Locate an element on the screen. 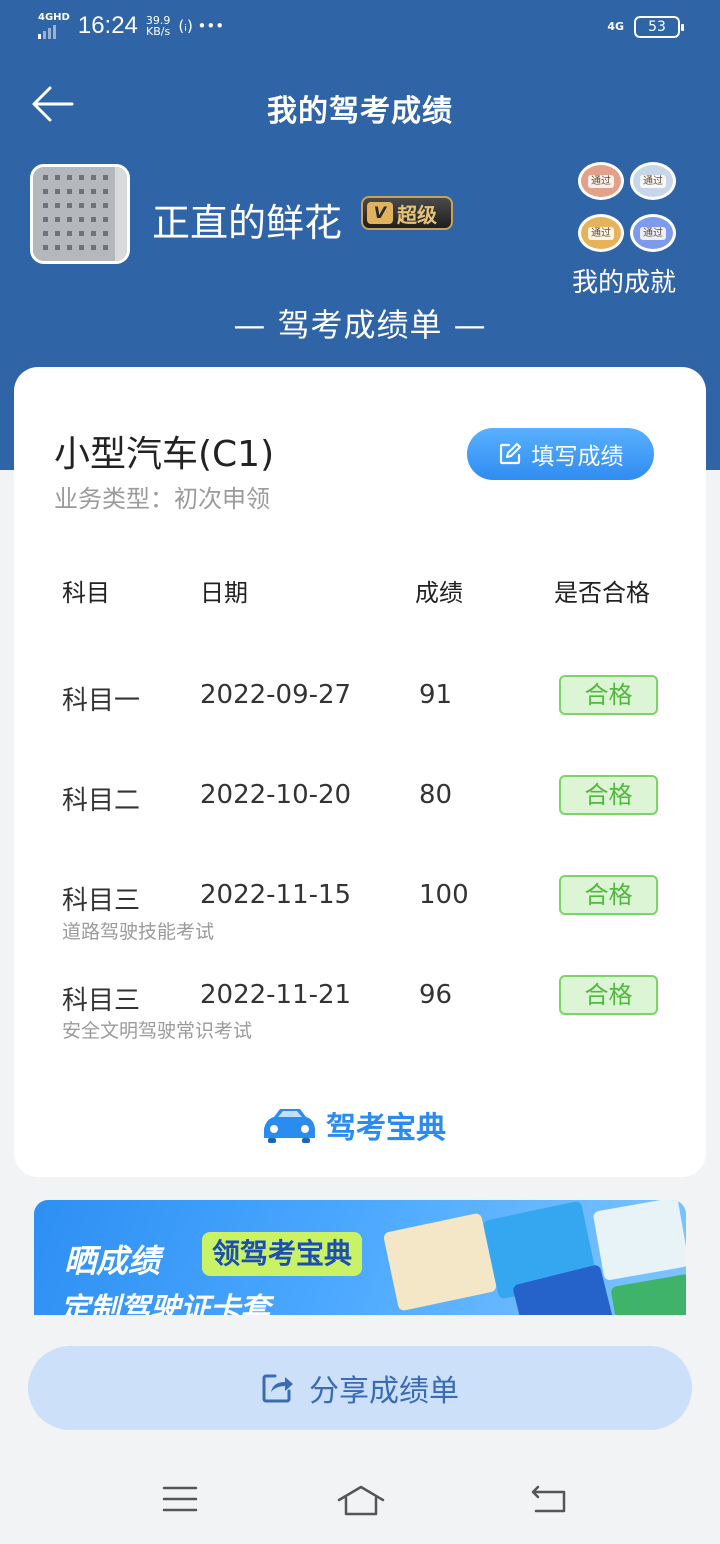 The height and width of the screenshot is (1544, 720). page-title: 我的驾考成绩 is located at coordinates (360, 111).